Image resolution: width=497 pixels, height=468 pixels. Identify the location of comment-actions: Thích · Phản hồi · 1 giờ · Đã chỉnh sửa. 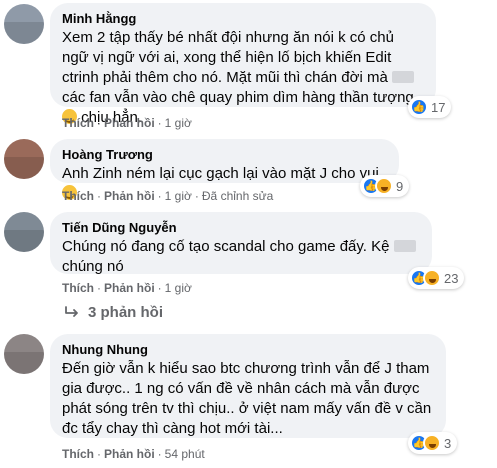
(168, 196).